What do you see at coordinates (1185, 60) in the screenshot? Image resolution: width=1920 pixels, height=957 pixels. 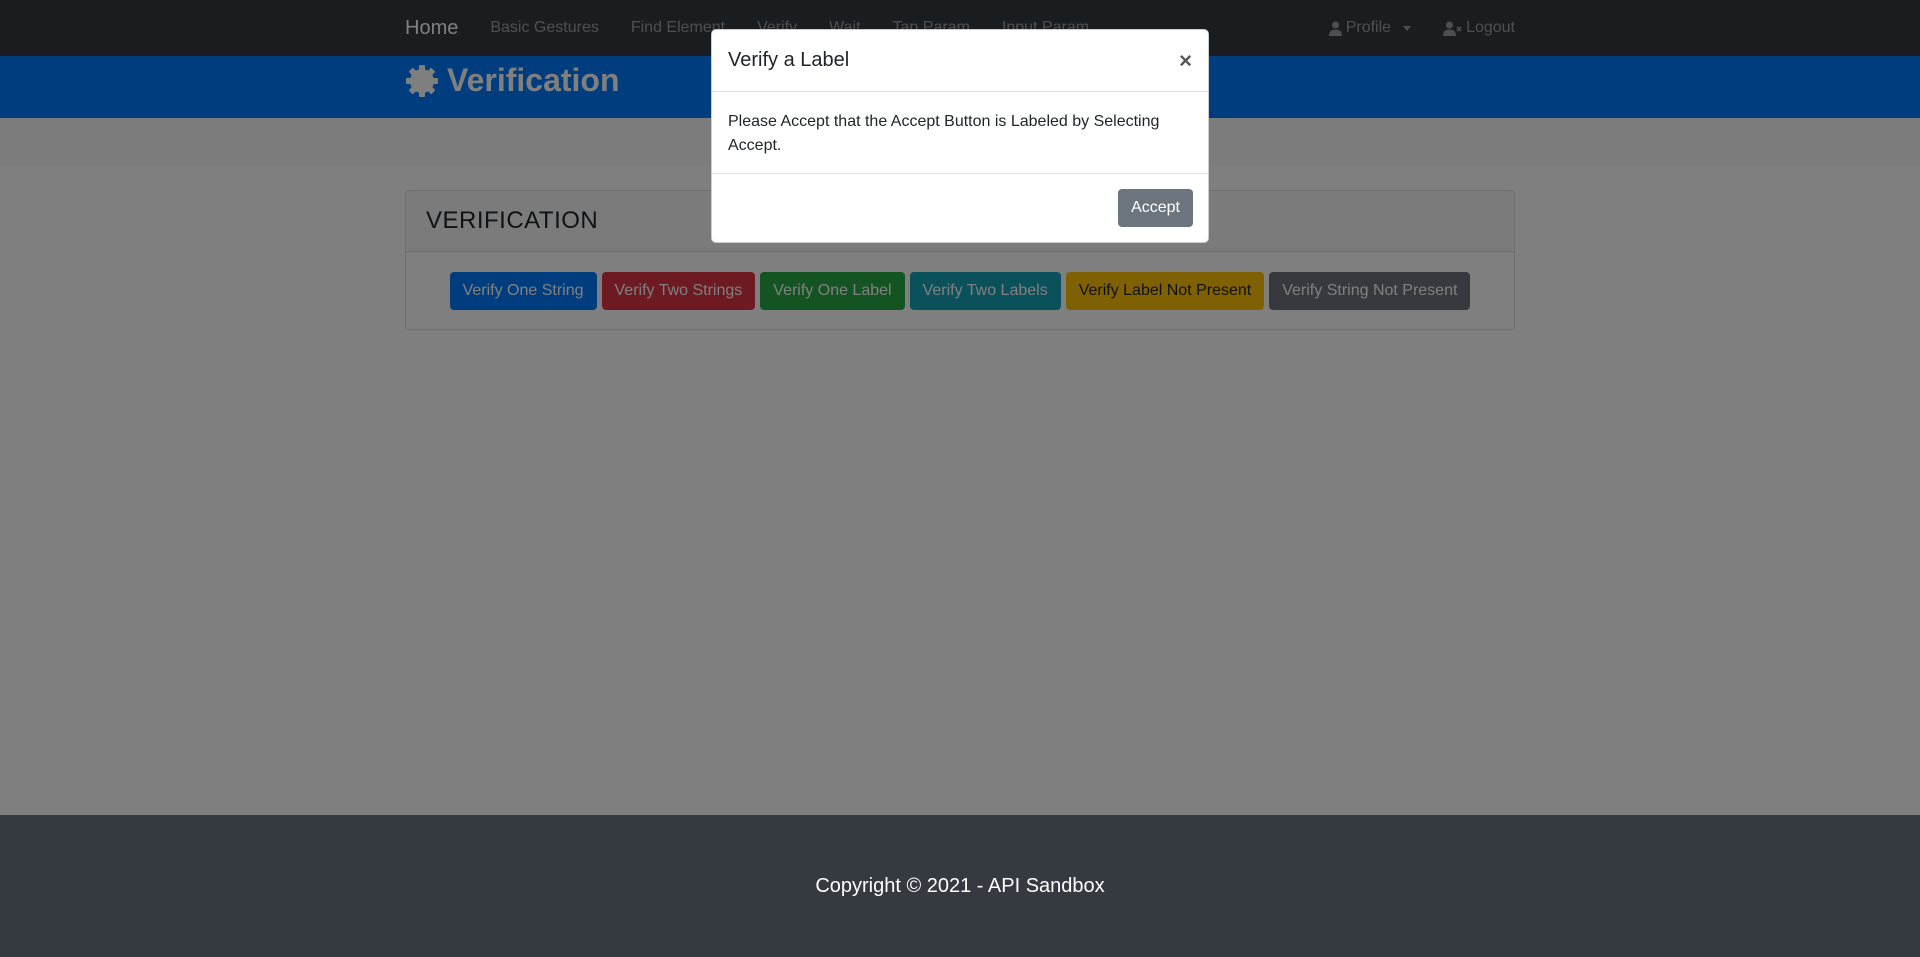 I see `close-icon: ×` at bounding box center [1185, 60].